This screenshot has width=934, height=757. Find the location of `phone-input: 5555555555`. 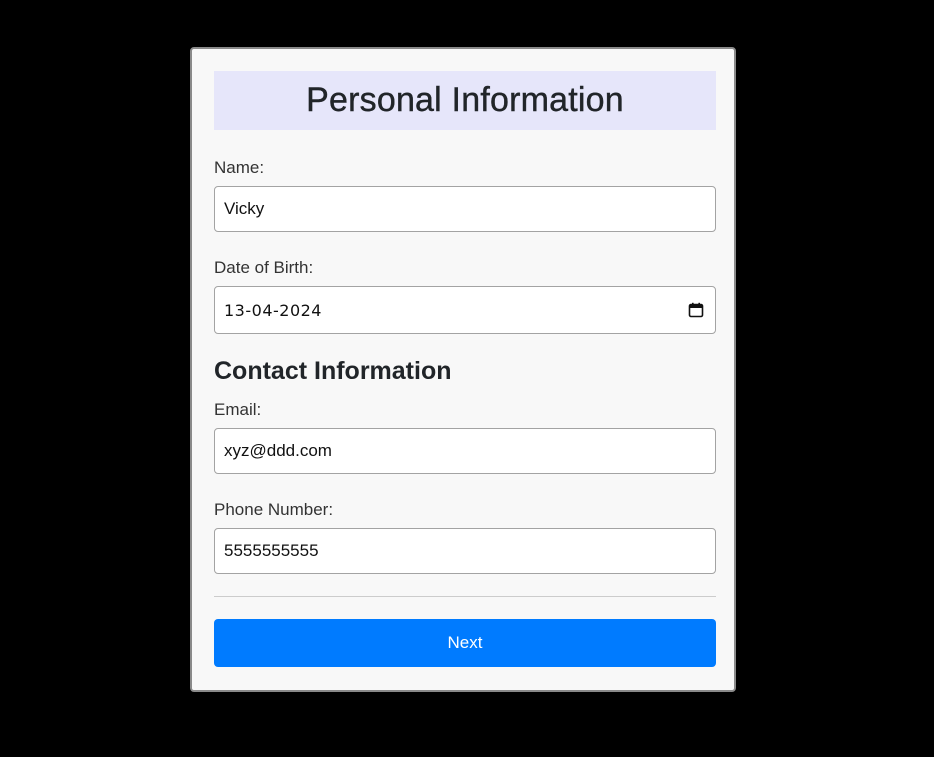

phone-input: 5555555555 is located at coordinates (465, 551).